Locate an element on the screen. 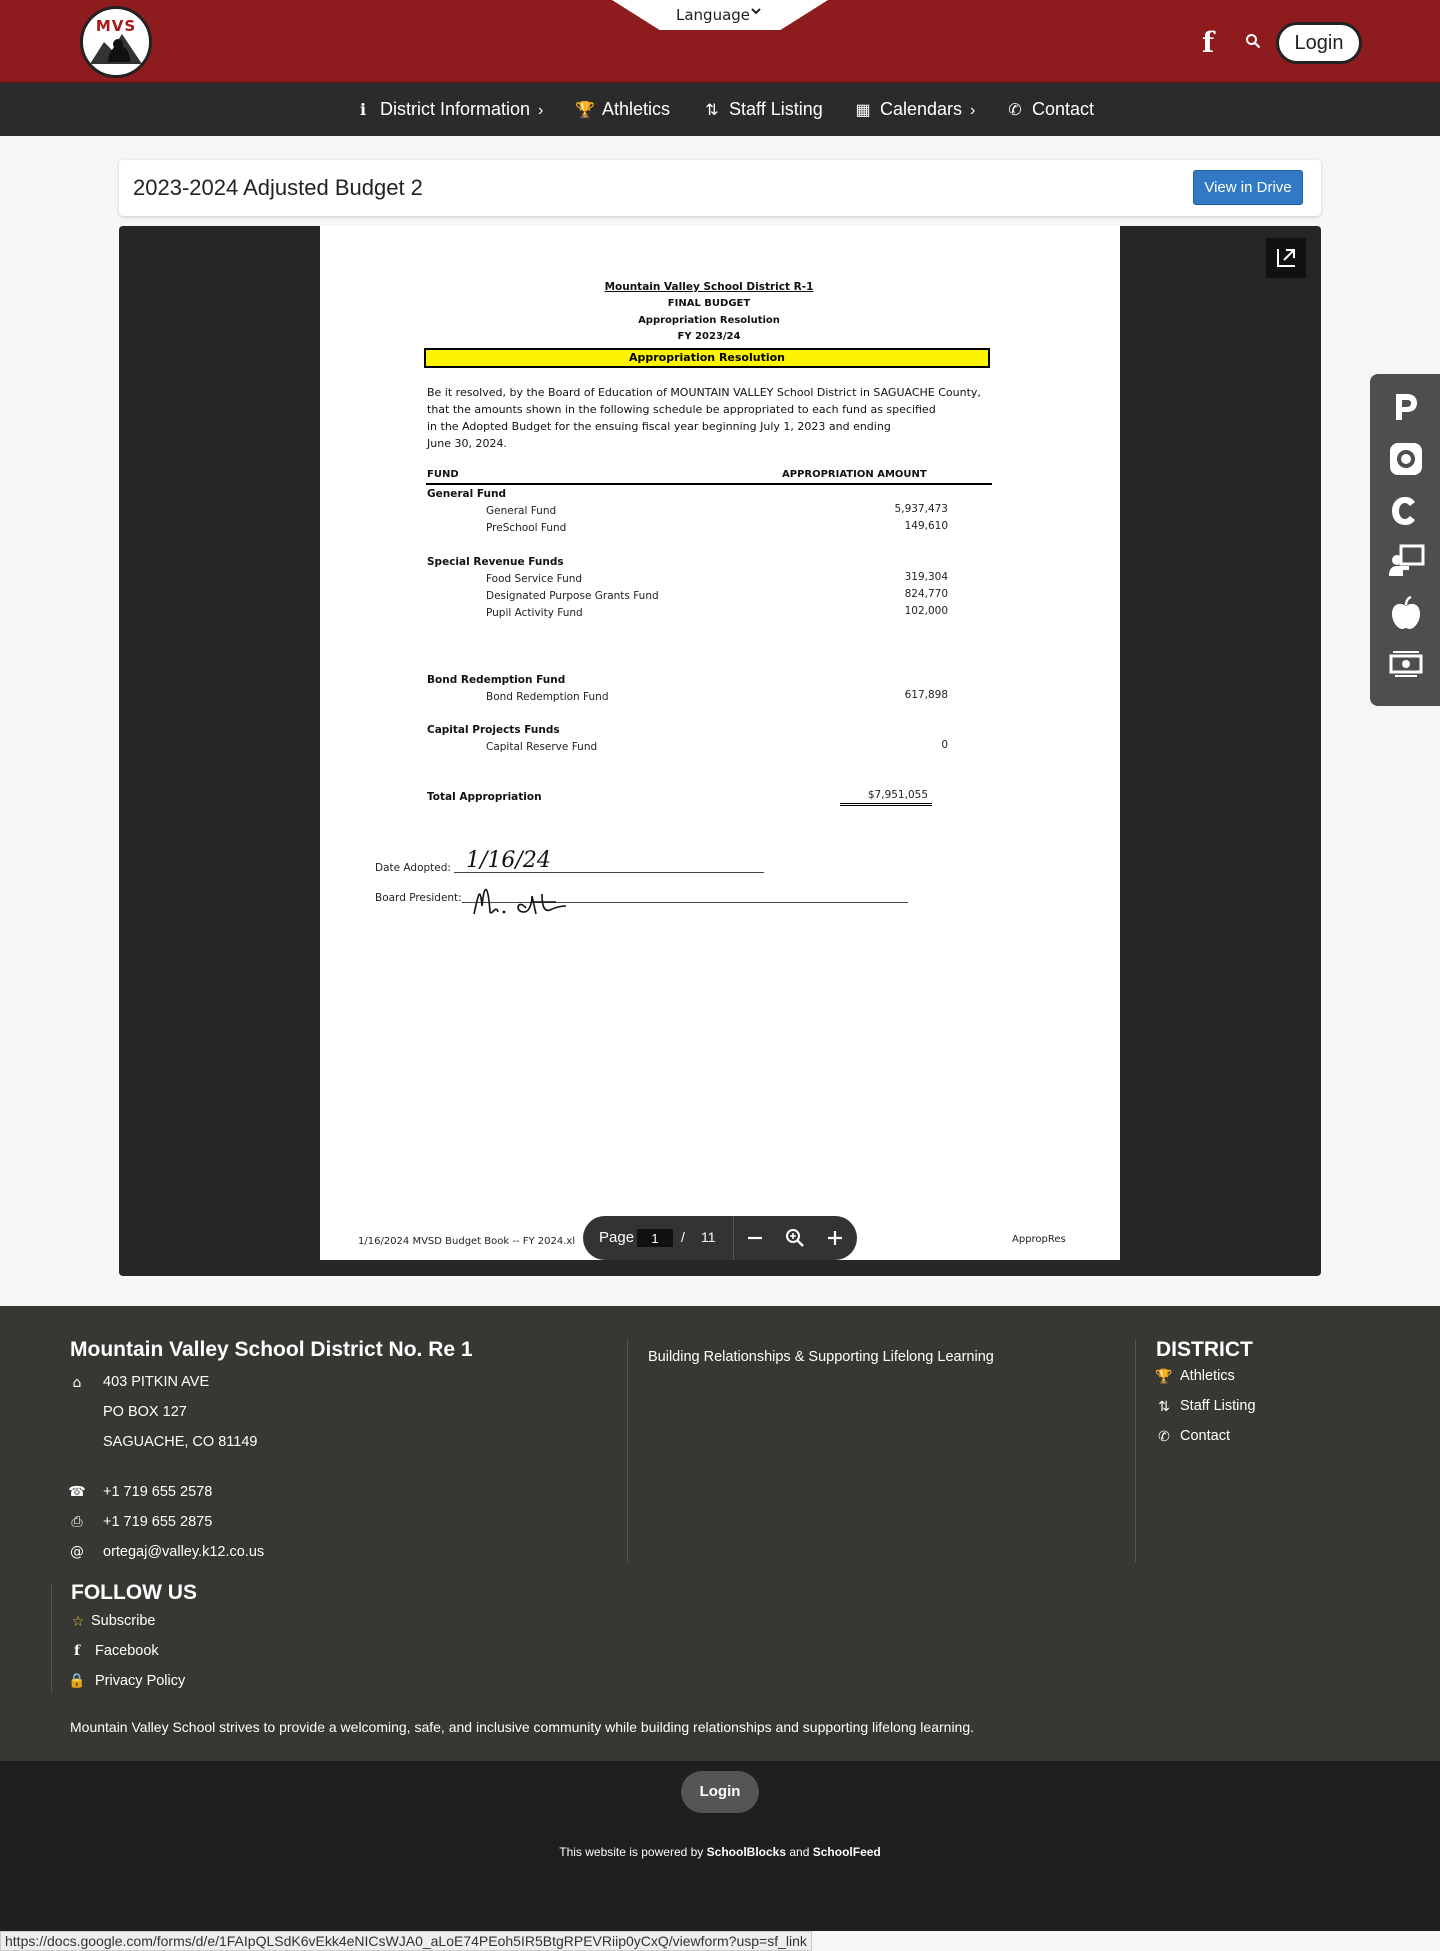 The width and height of the screenshot is (1440, 1951). fund-amount: 617,898 is located at coordinates (926, 695).